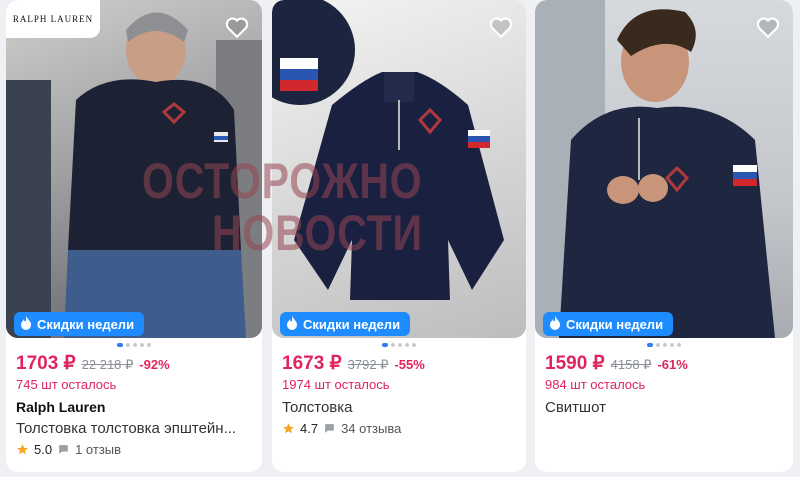  Describe the element at coordinates (107, 364) in the screenshot. I see `old-price: 22 218 ₽` at that location.